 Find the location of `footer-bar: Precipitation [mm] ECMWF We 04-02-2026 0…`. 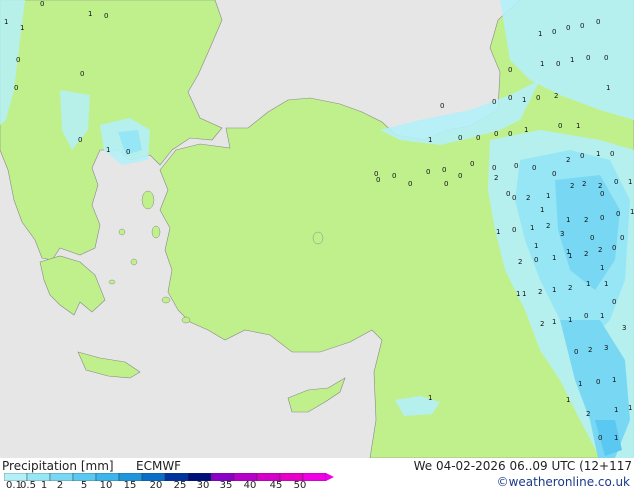

footer-bar: Precipitation [mm] ECMWF We 04-02-2026 0… is located at coordinates (317, 474).